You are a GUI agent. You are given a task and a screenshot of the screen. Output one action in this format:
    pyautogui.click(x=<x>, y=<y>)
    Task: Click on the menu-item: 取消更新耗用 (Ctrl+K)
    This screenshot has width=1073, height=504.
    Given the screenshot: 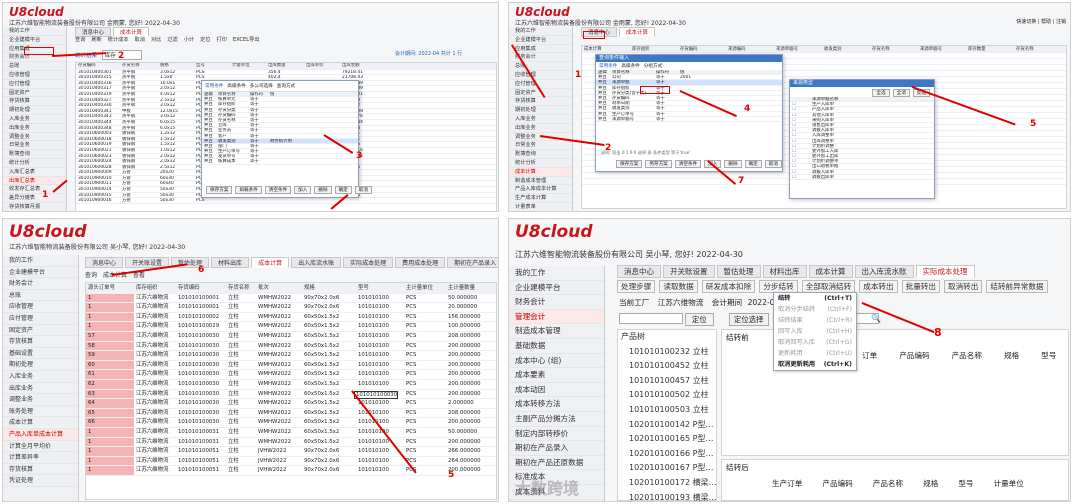 What is the action you would take?
    pyautogui.click(x=815, y=364)
    